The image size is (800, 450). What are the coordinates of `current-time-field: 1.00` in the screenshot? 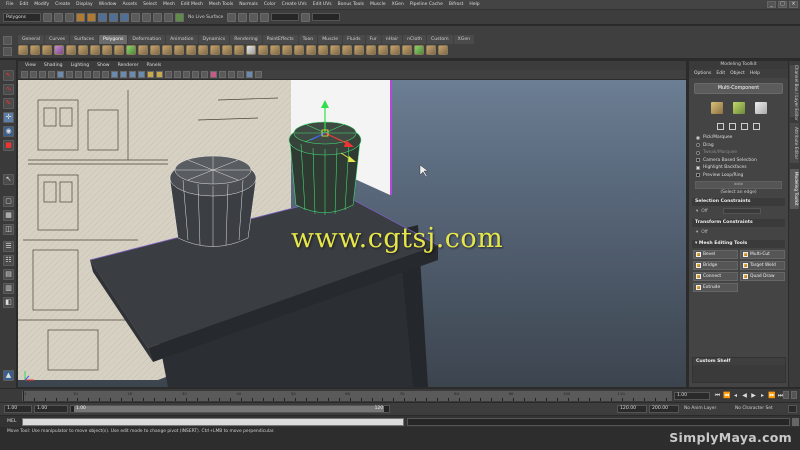 It's located at (692, 396).